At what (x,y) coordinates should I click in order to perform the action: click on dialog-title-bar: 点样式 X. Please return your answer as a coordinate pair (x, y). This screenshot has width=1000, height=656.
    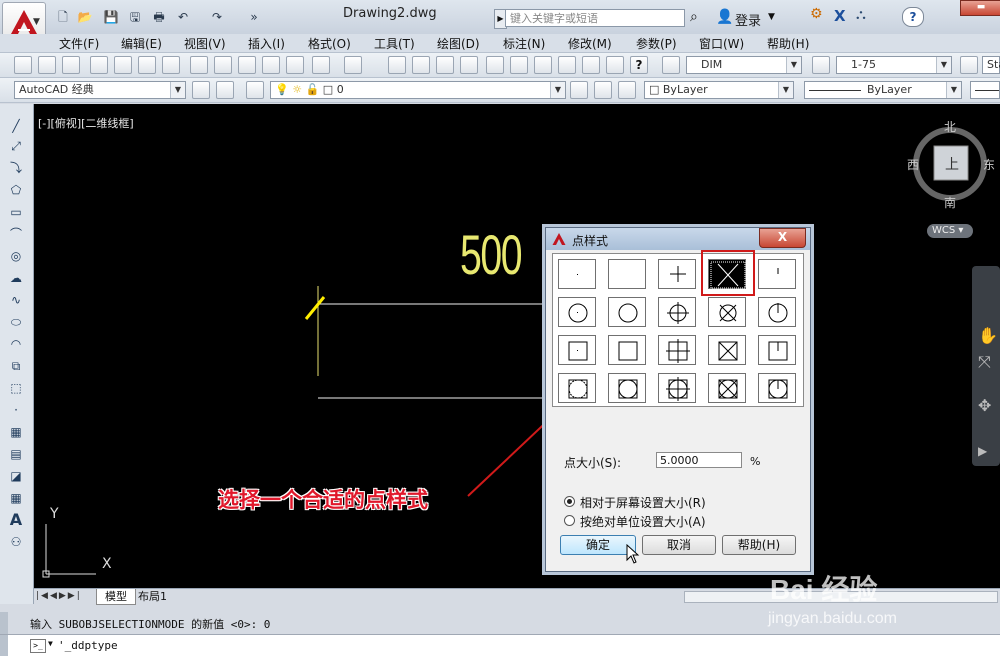
    Looking at the image, I should click on (678, 239).